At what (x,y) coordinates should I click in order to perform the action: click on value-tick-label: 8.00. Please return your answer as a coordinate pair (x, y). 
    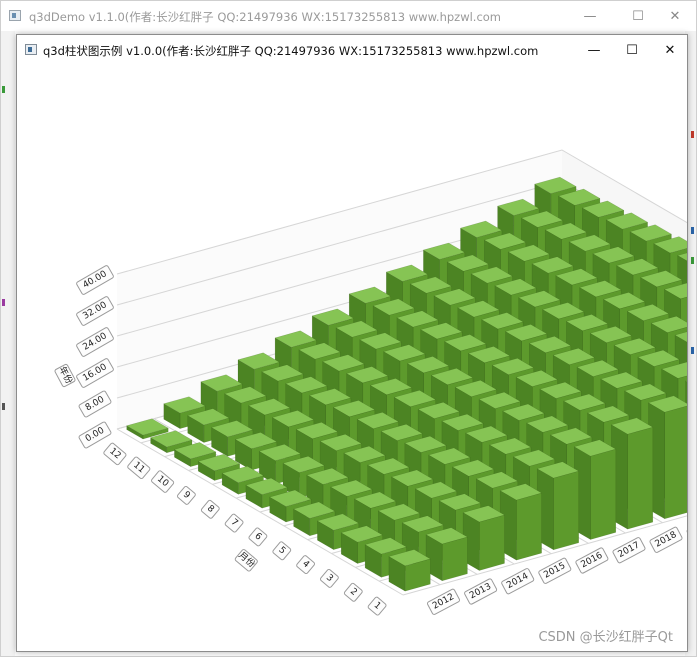
    Looking at the image, I should click on (95, 404).